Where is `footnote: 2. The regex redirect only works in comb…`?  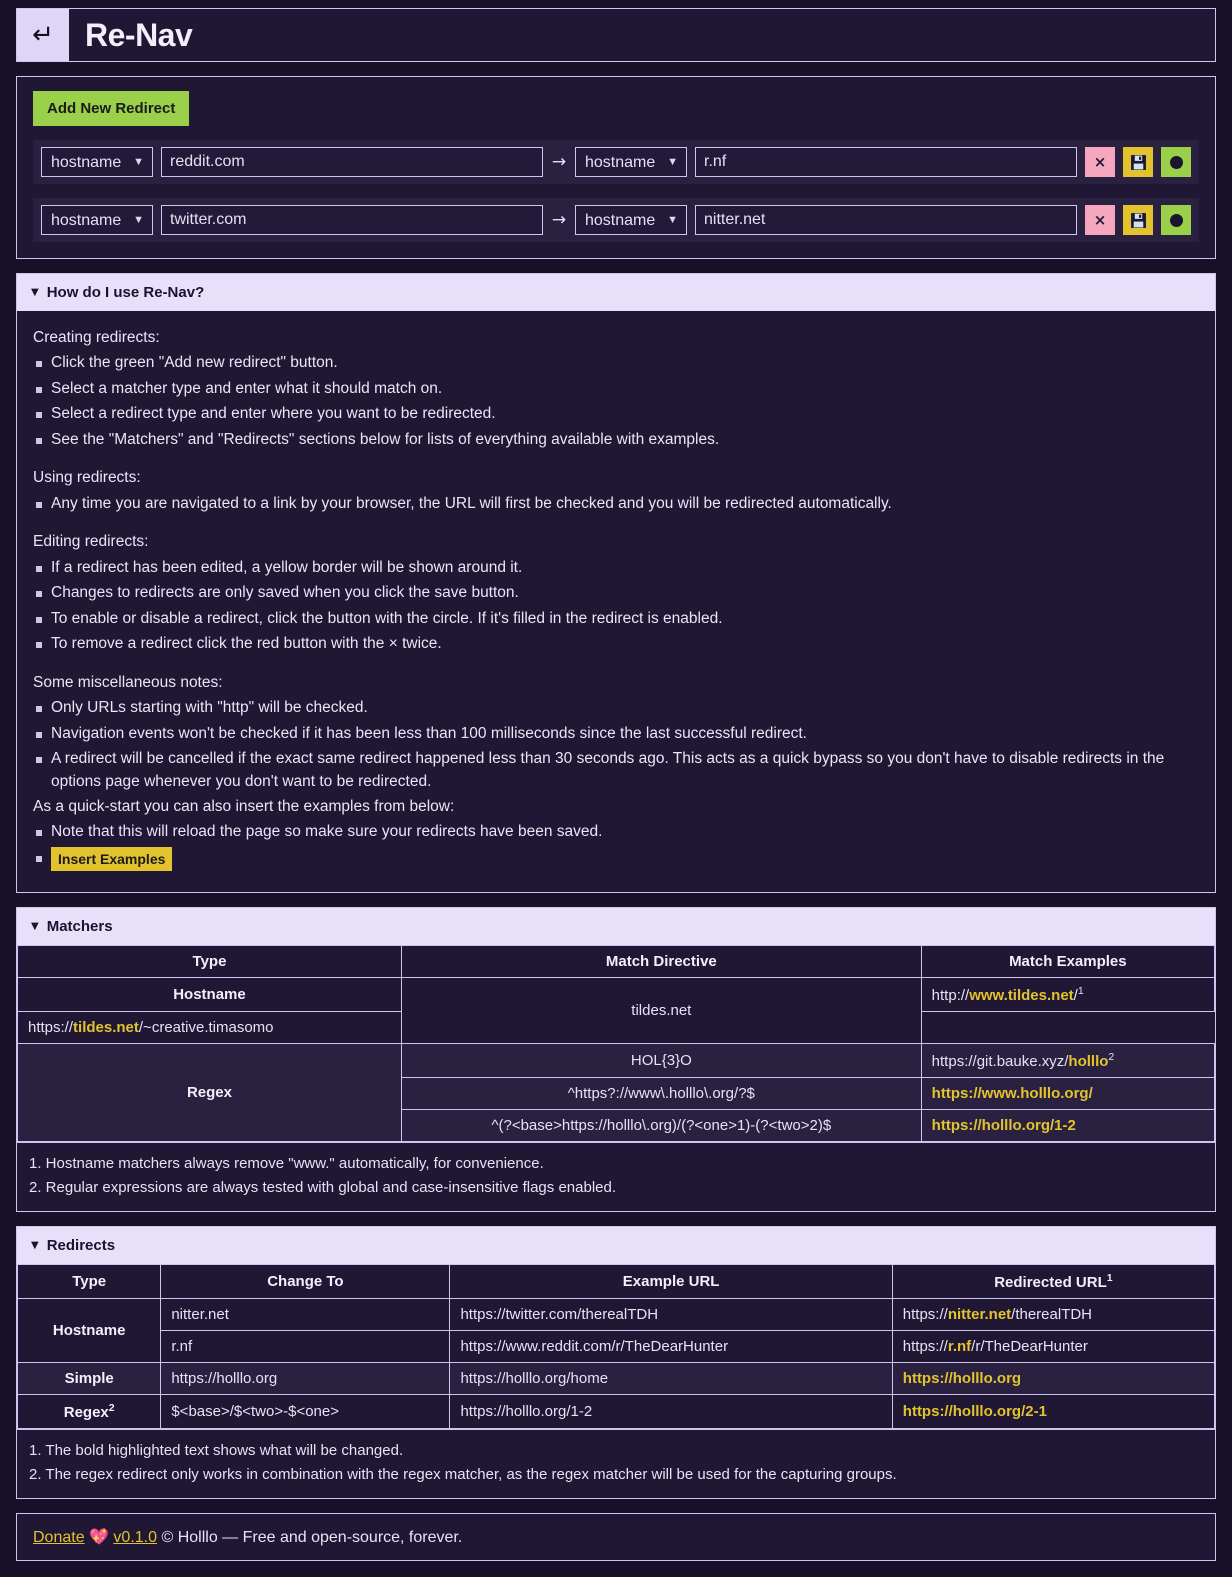 footnote: 2. The regex redirect only works in comb… is located at coordinates (463, 1474).